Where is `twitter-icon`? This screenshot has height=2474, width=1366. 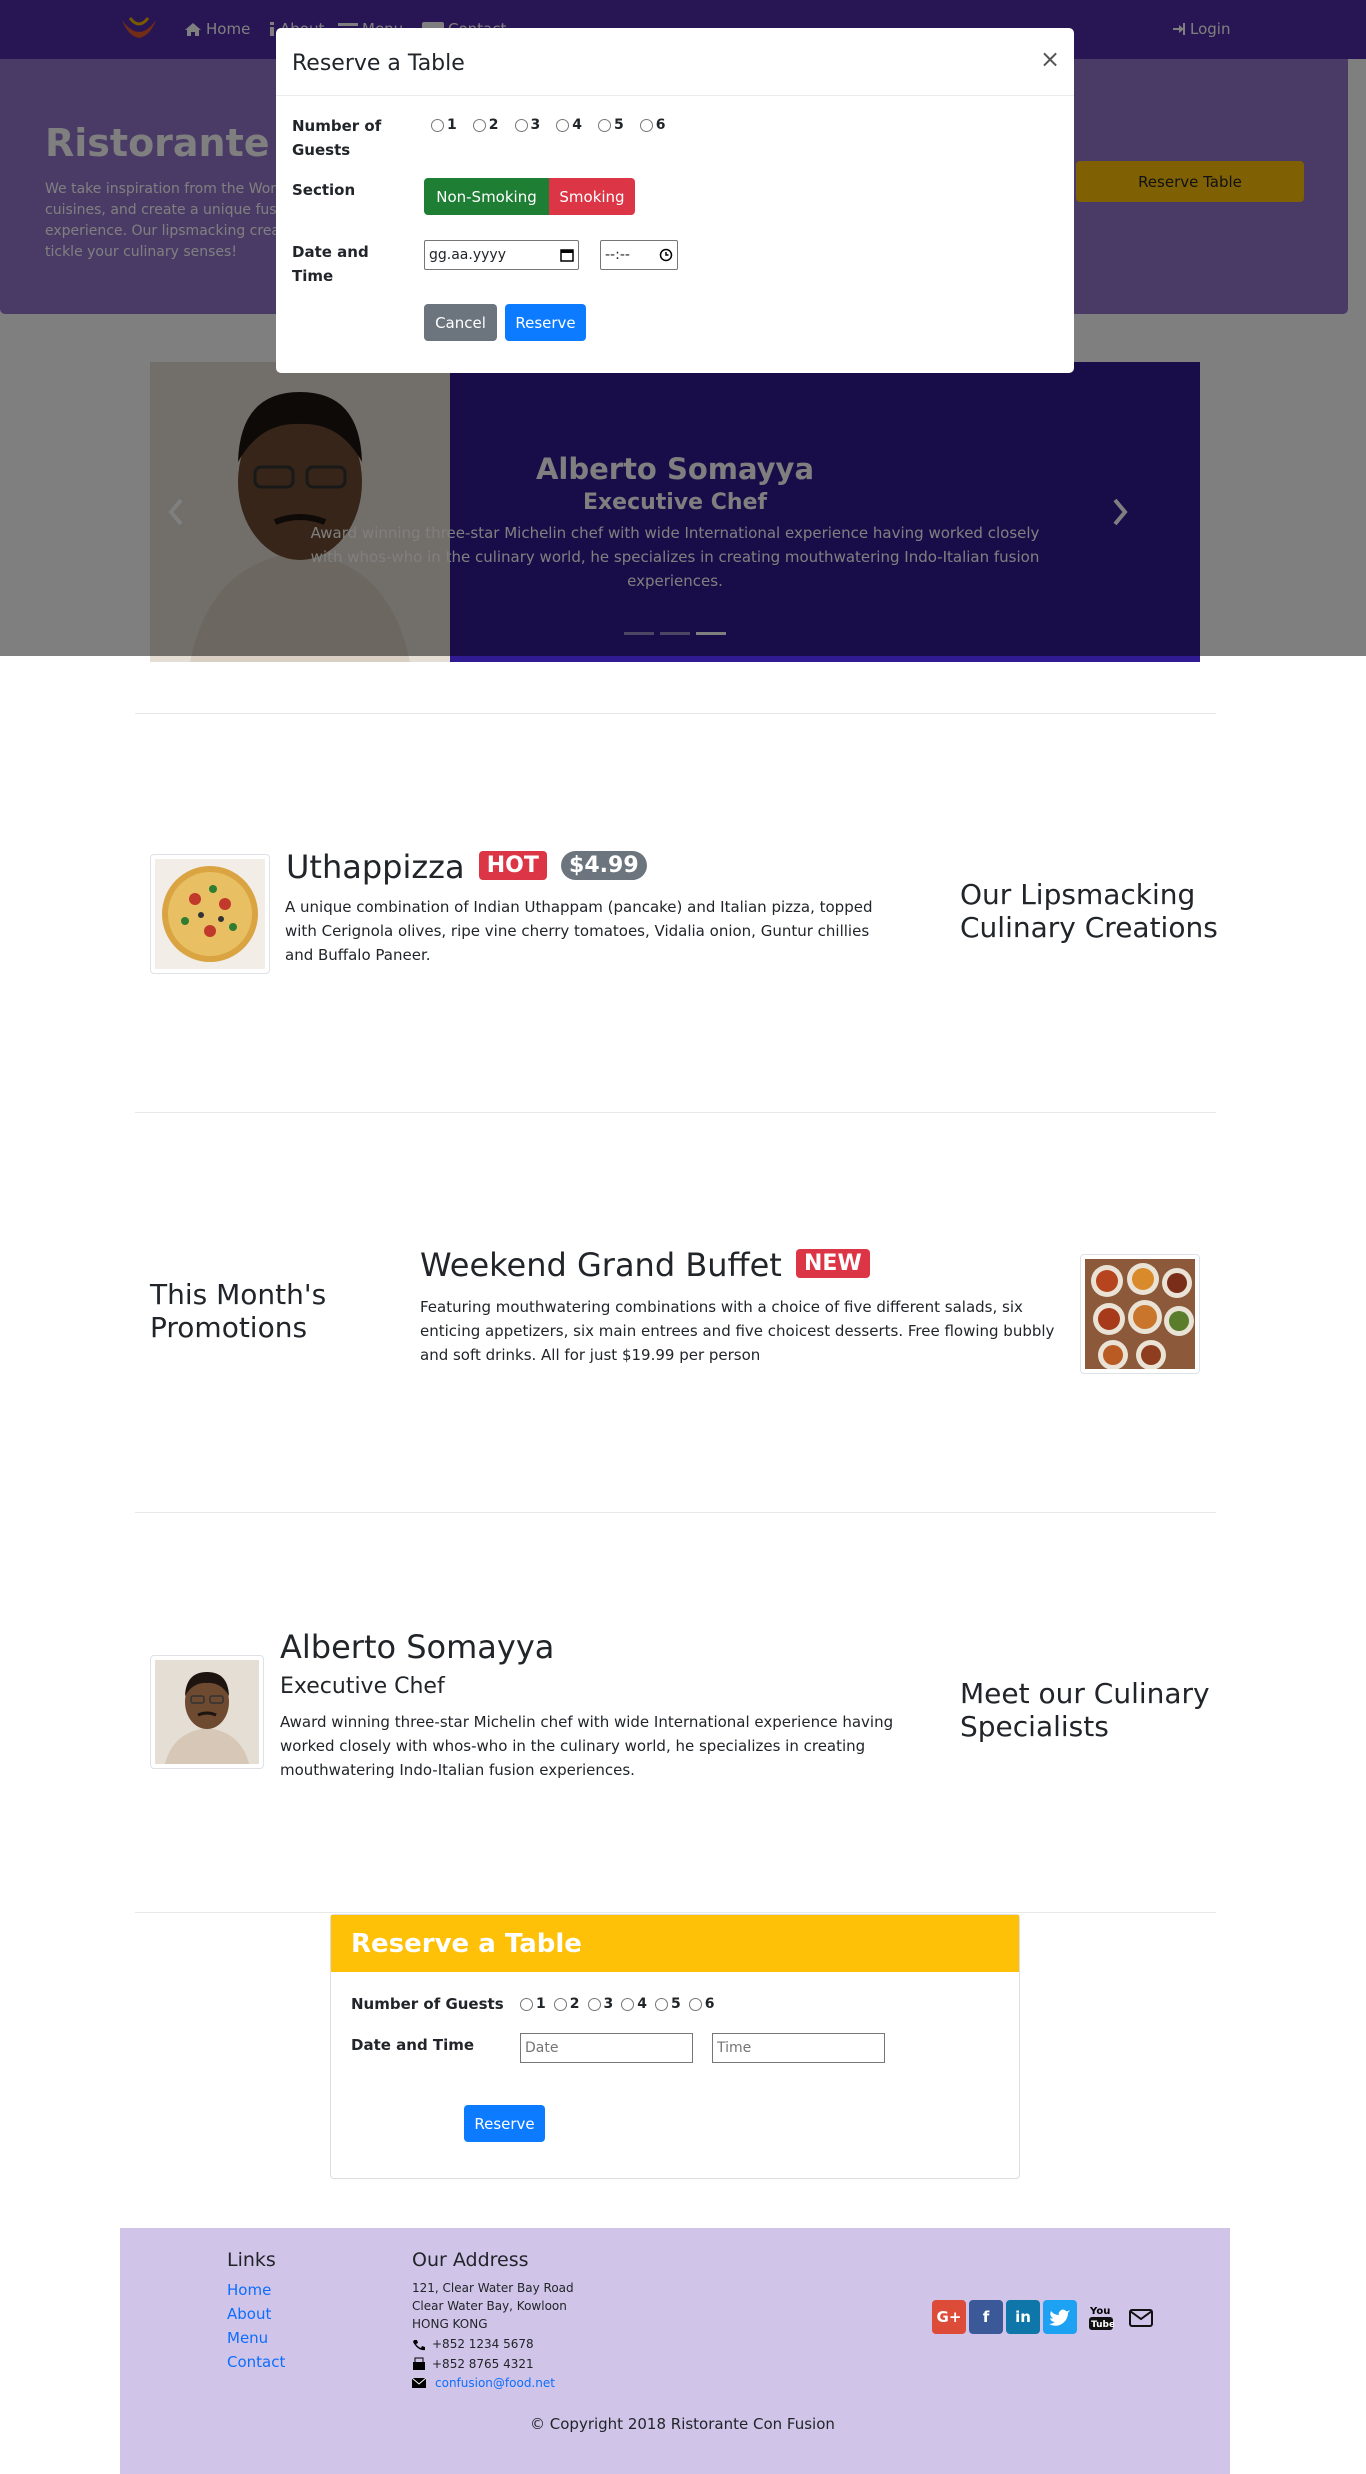 twitter-icon is located at coordinates (1060, 2317).